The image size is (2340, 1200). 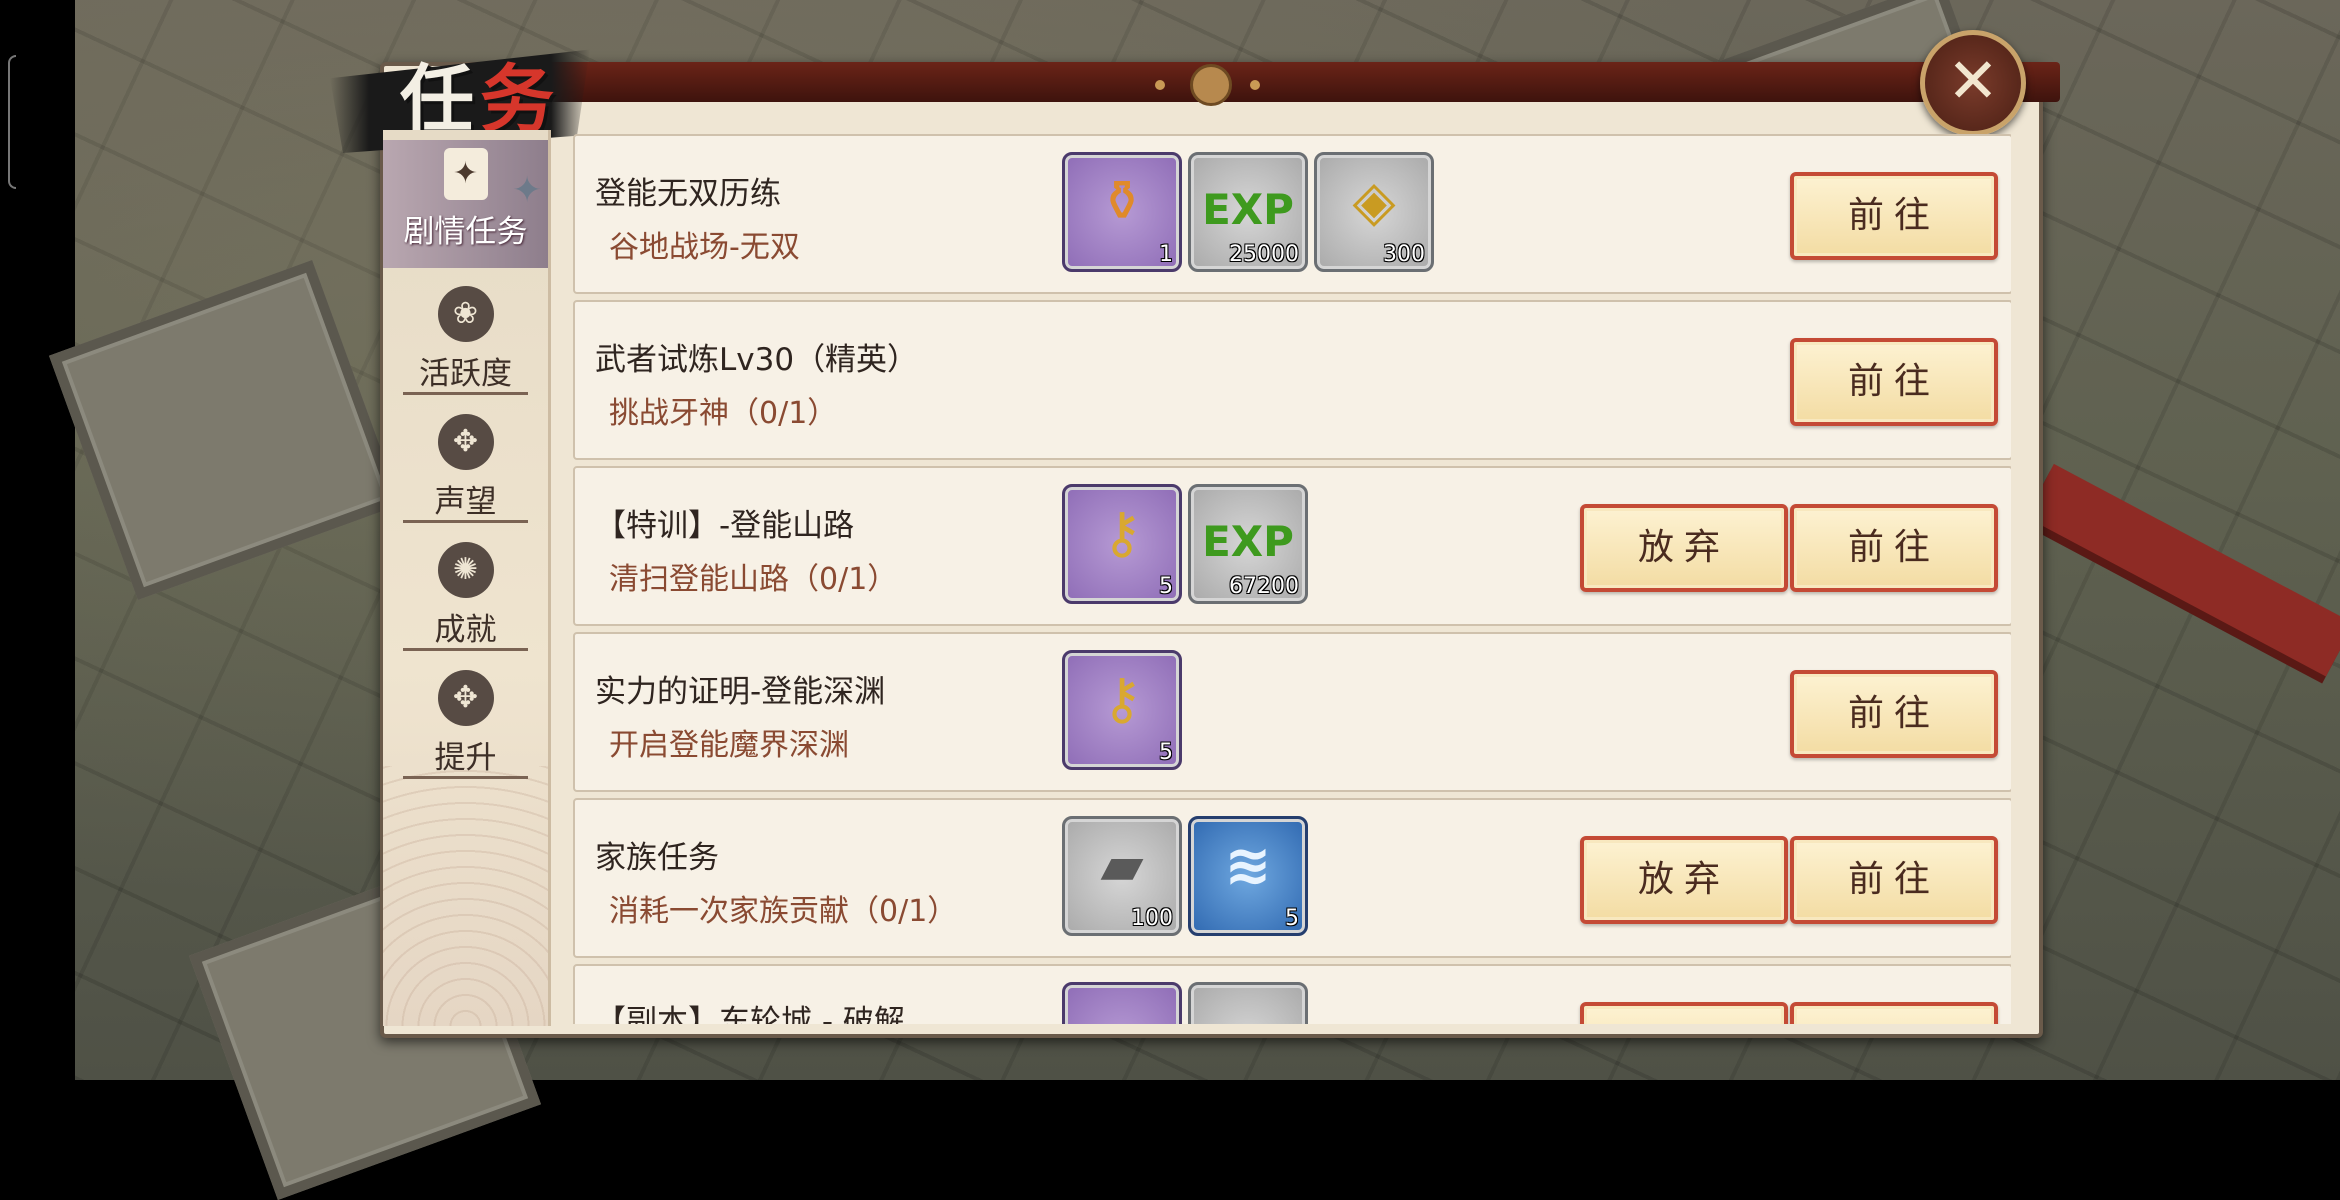 I want to click on sidebar-item-upgrade: ✥ 提升, so click(x=465, y=726).